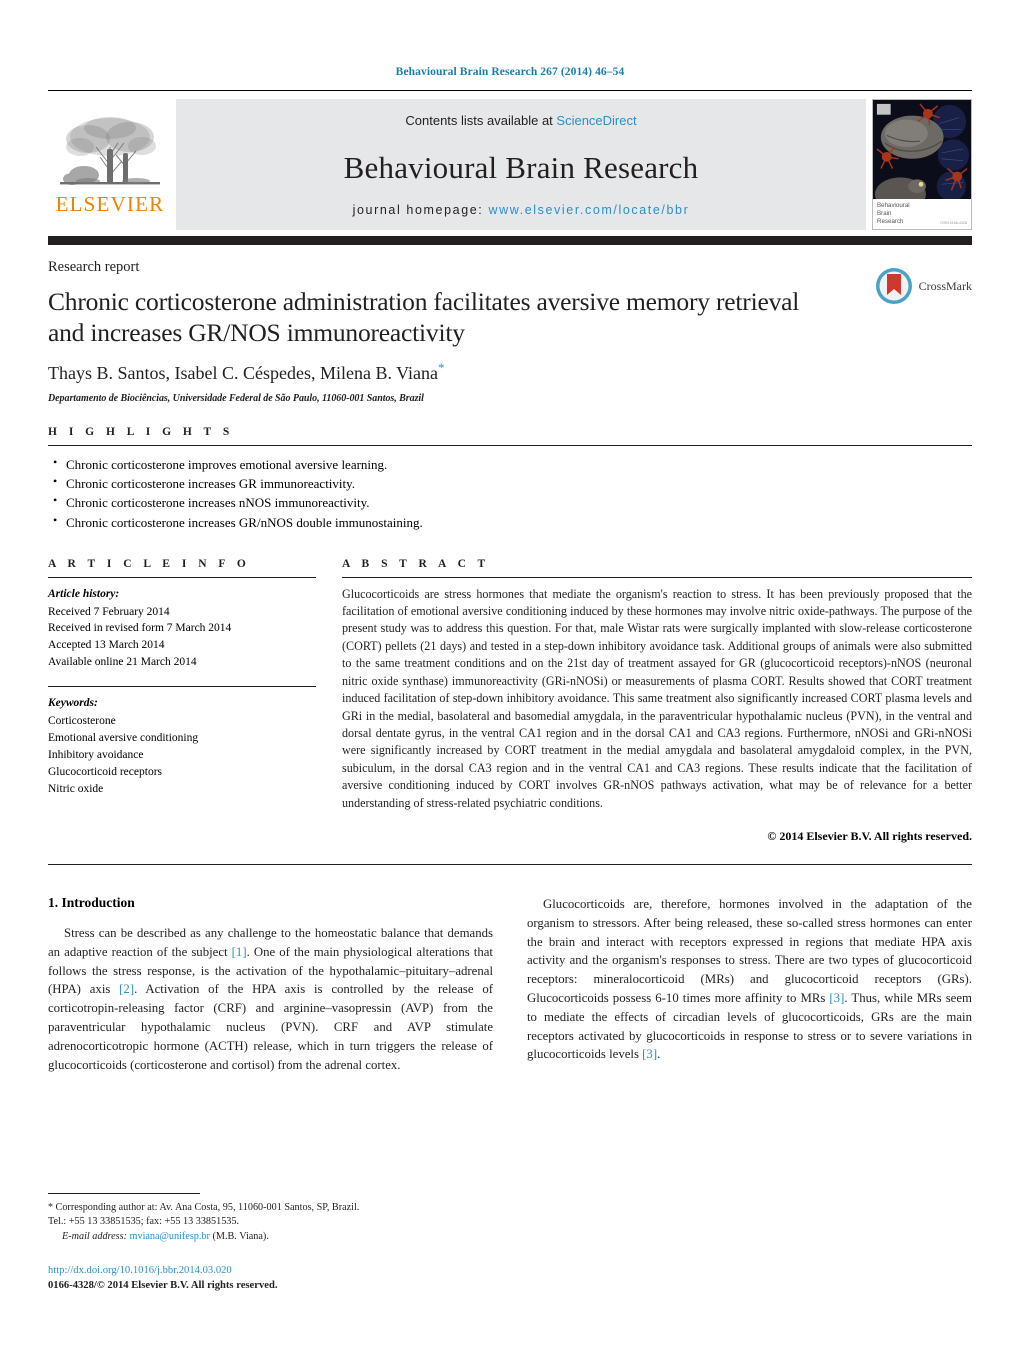 This screenshot has height=1351, width=1020. What do you see at coordinates (240, 1237) in the screenshot?
I see `footnote-email-suffix: (M.B. Viana).` at bounding box center [240, 1237].